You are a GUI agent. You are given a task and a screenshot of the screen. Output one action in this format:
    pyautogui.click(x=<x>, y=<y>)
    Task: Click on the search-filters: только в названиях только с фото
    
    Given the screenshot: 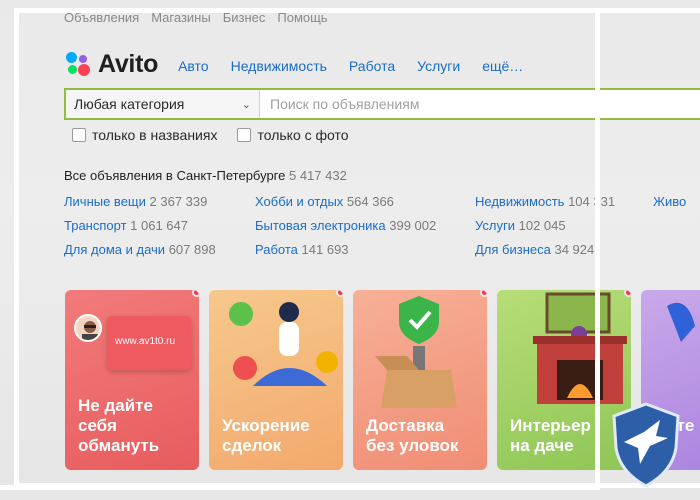 What is the action you would take?
    pyautogui.click(x=210, y=135)
    